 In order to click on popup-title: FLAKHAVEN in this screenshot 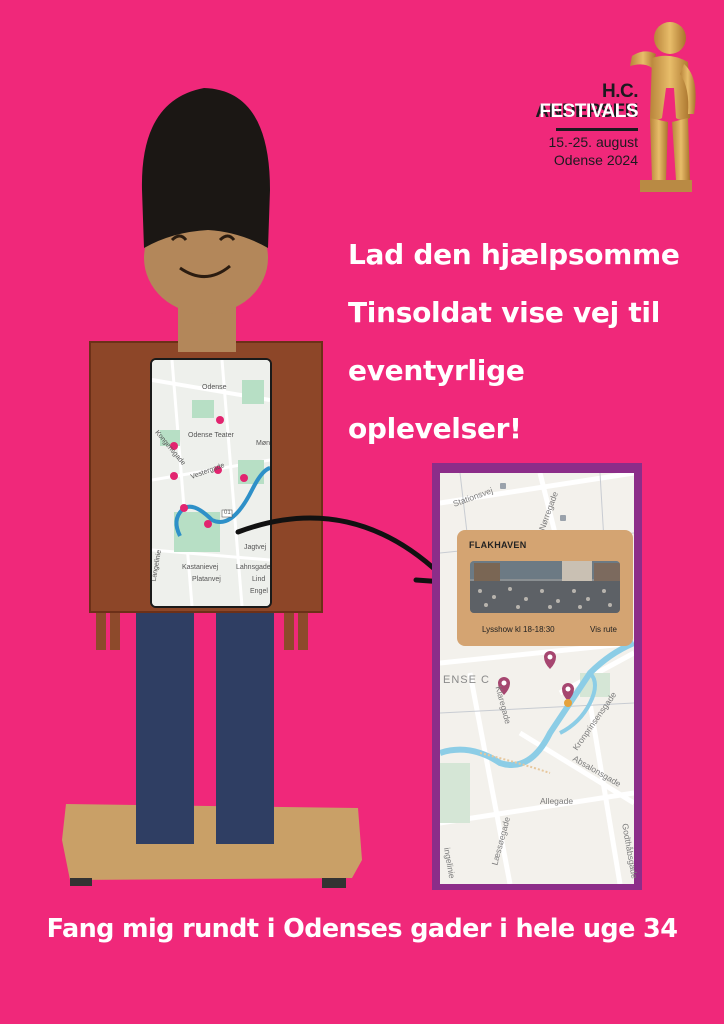, I will do `click(498, 545)`.